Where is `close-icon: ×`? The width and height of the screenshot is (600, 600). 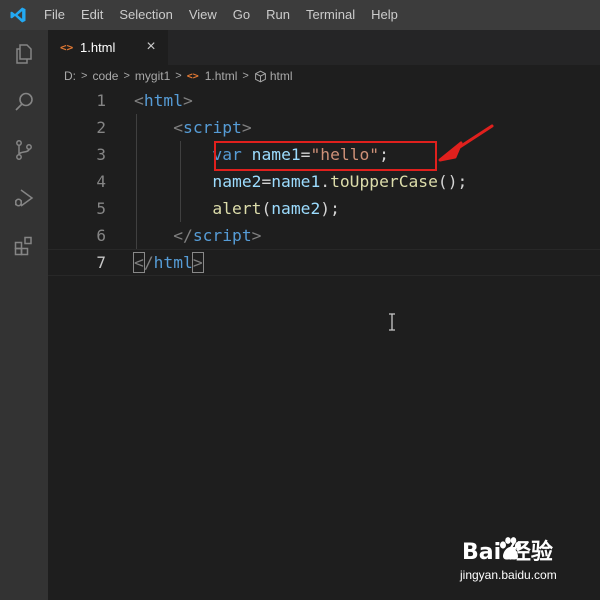 close-icon: × is located at coordinates (151, 47).